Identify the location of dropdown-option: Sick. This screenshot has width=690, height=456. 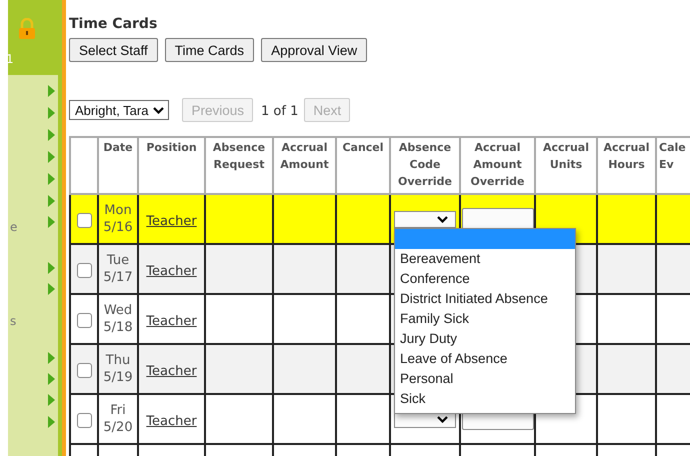
(485, 398).